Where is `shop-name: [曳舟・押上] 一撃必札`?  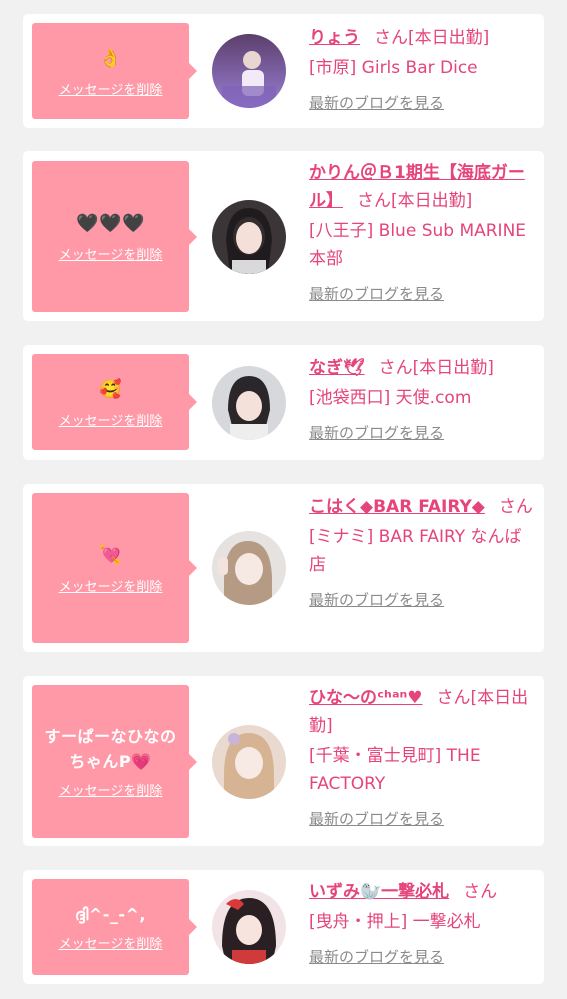 shop-name: [曳舟・押上] 一撃必札 is located at coordinates (395, 922).